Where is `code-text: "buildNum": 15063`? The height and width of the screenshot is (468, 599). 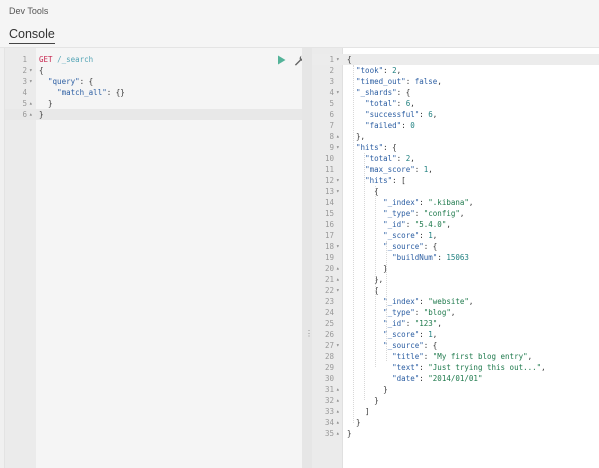
code-text: "buildNum": 15063 is located at coordinates (473, 257).